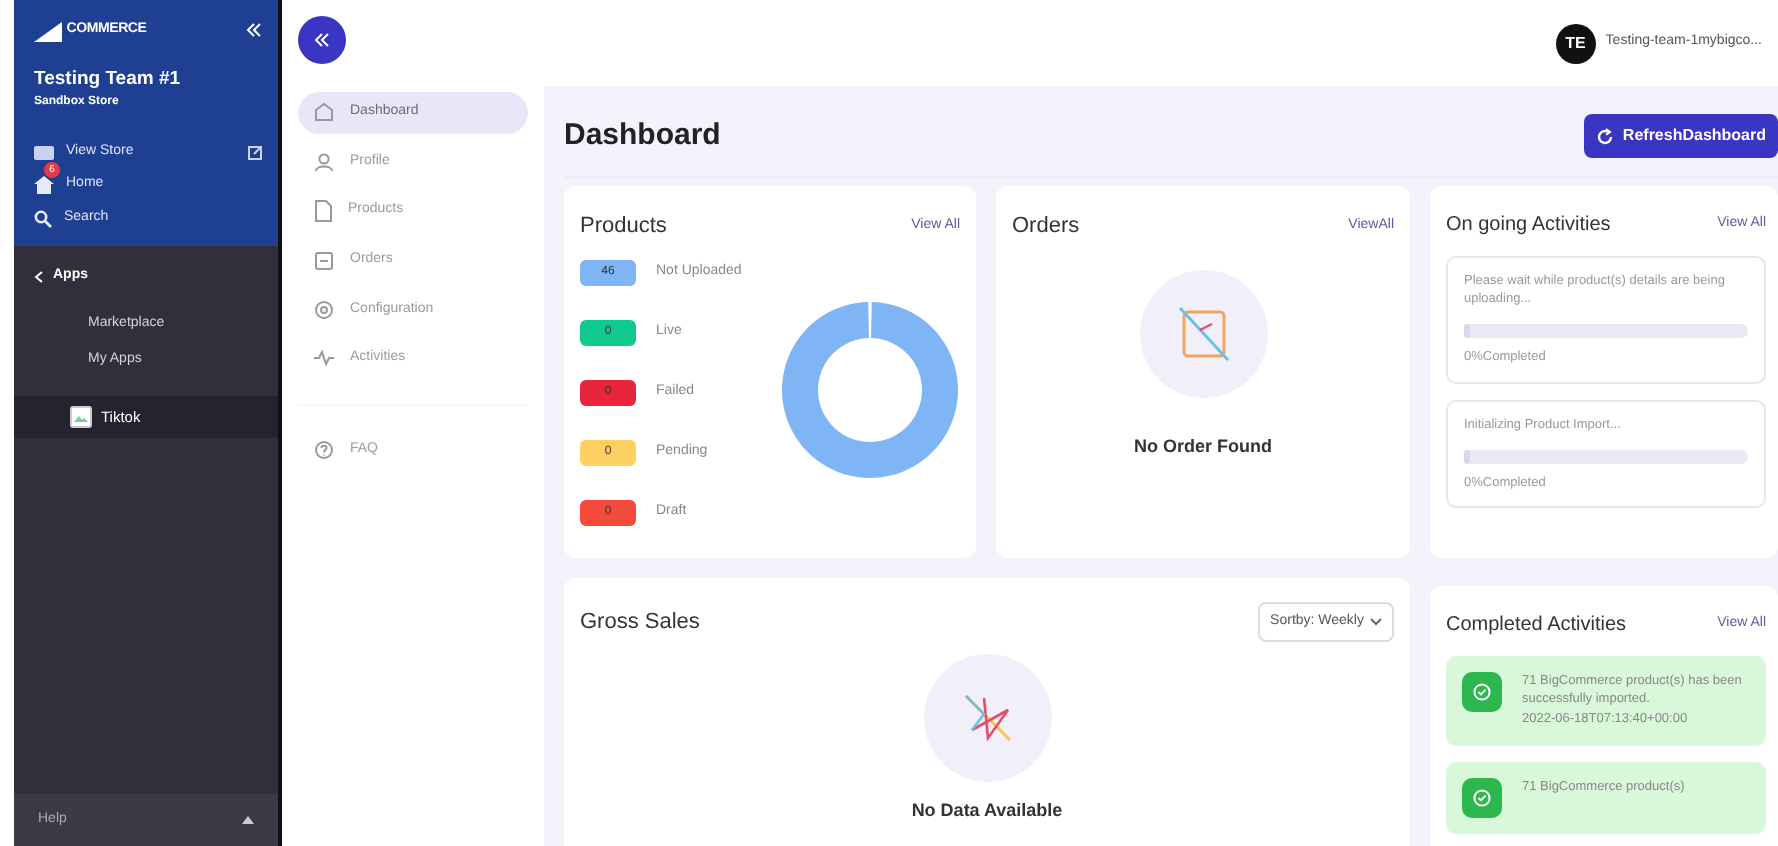  What do you see at coordinates (987, 811) in the screenshot?
I see `empty-message: No Data Available` at bounding box center [987, 811].